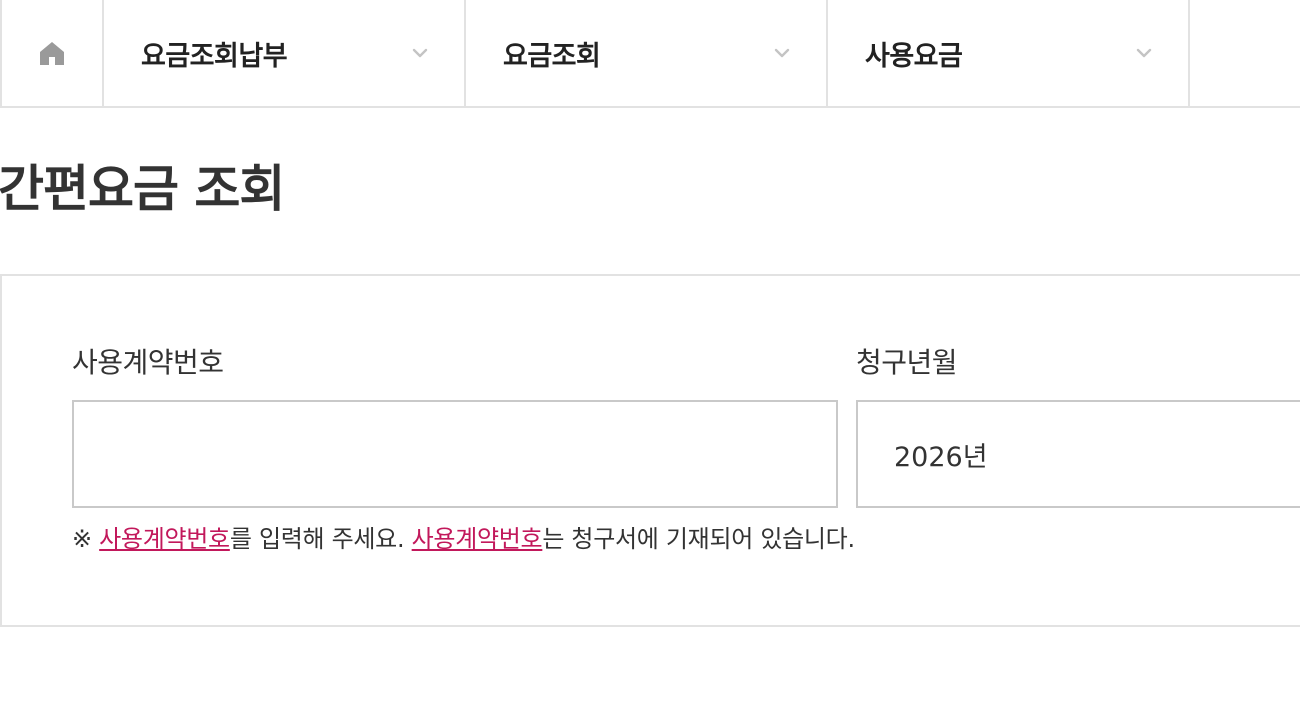 The height and width of the screenshot is (702, 1300). I want to click on billing-year-value: 2026년, so click(941, 457).